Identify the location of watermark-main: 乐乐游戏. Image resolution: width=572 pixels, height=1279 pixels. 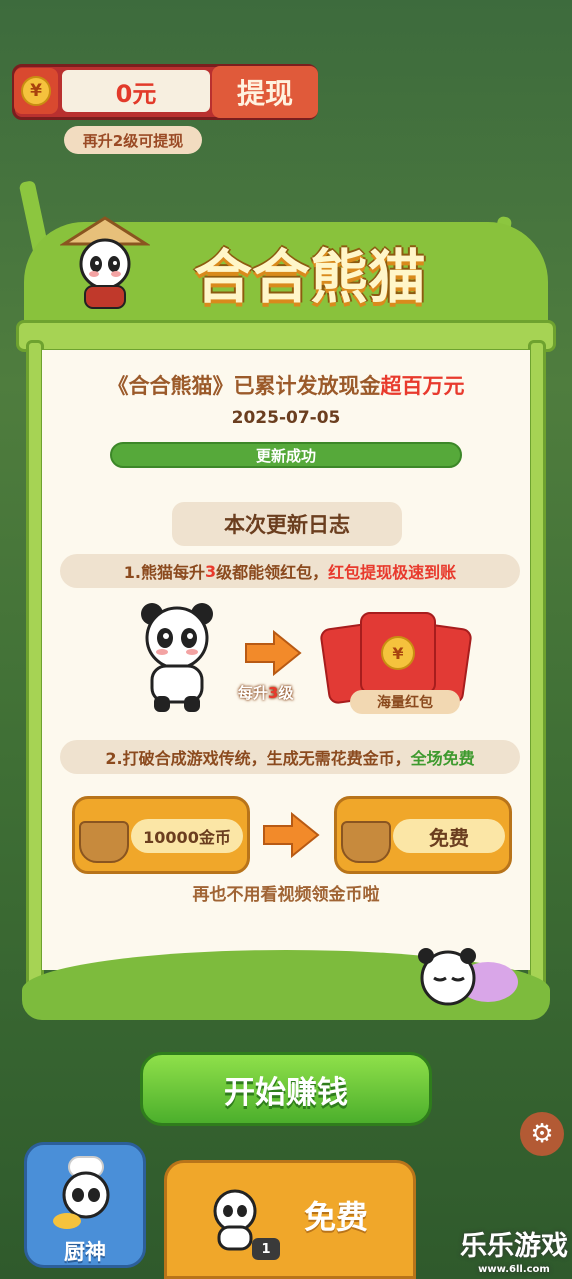
(514, 1246).